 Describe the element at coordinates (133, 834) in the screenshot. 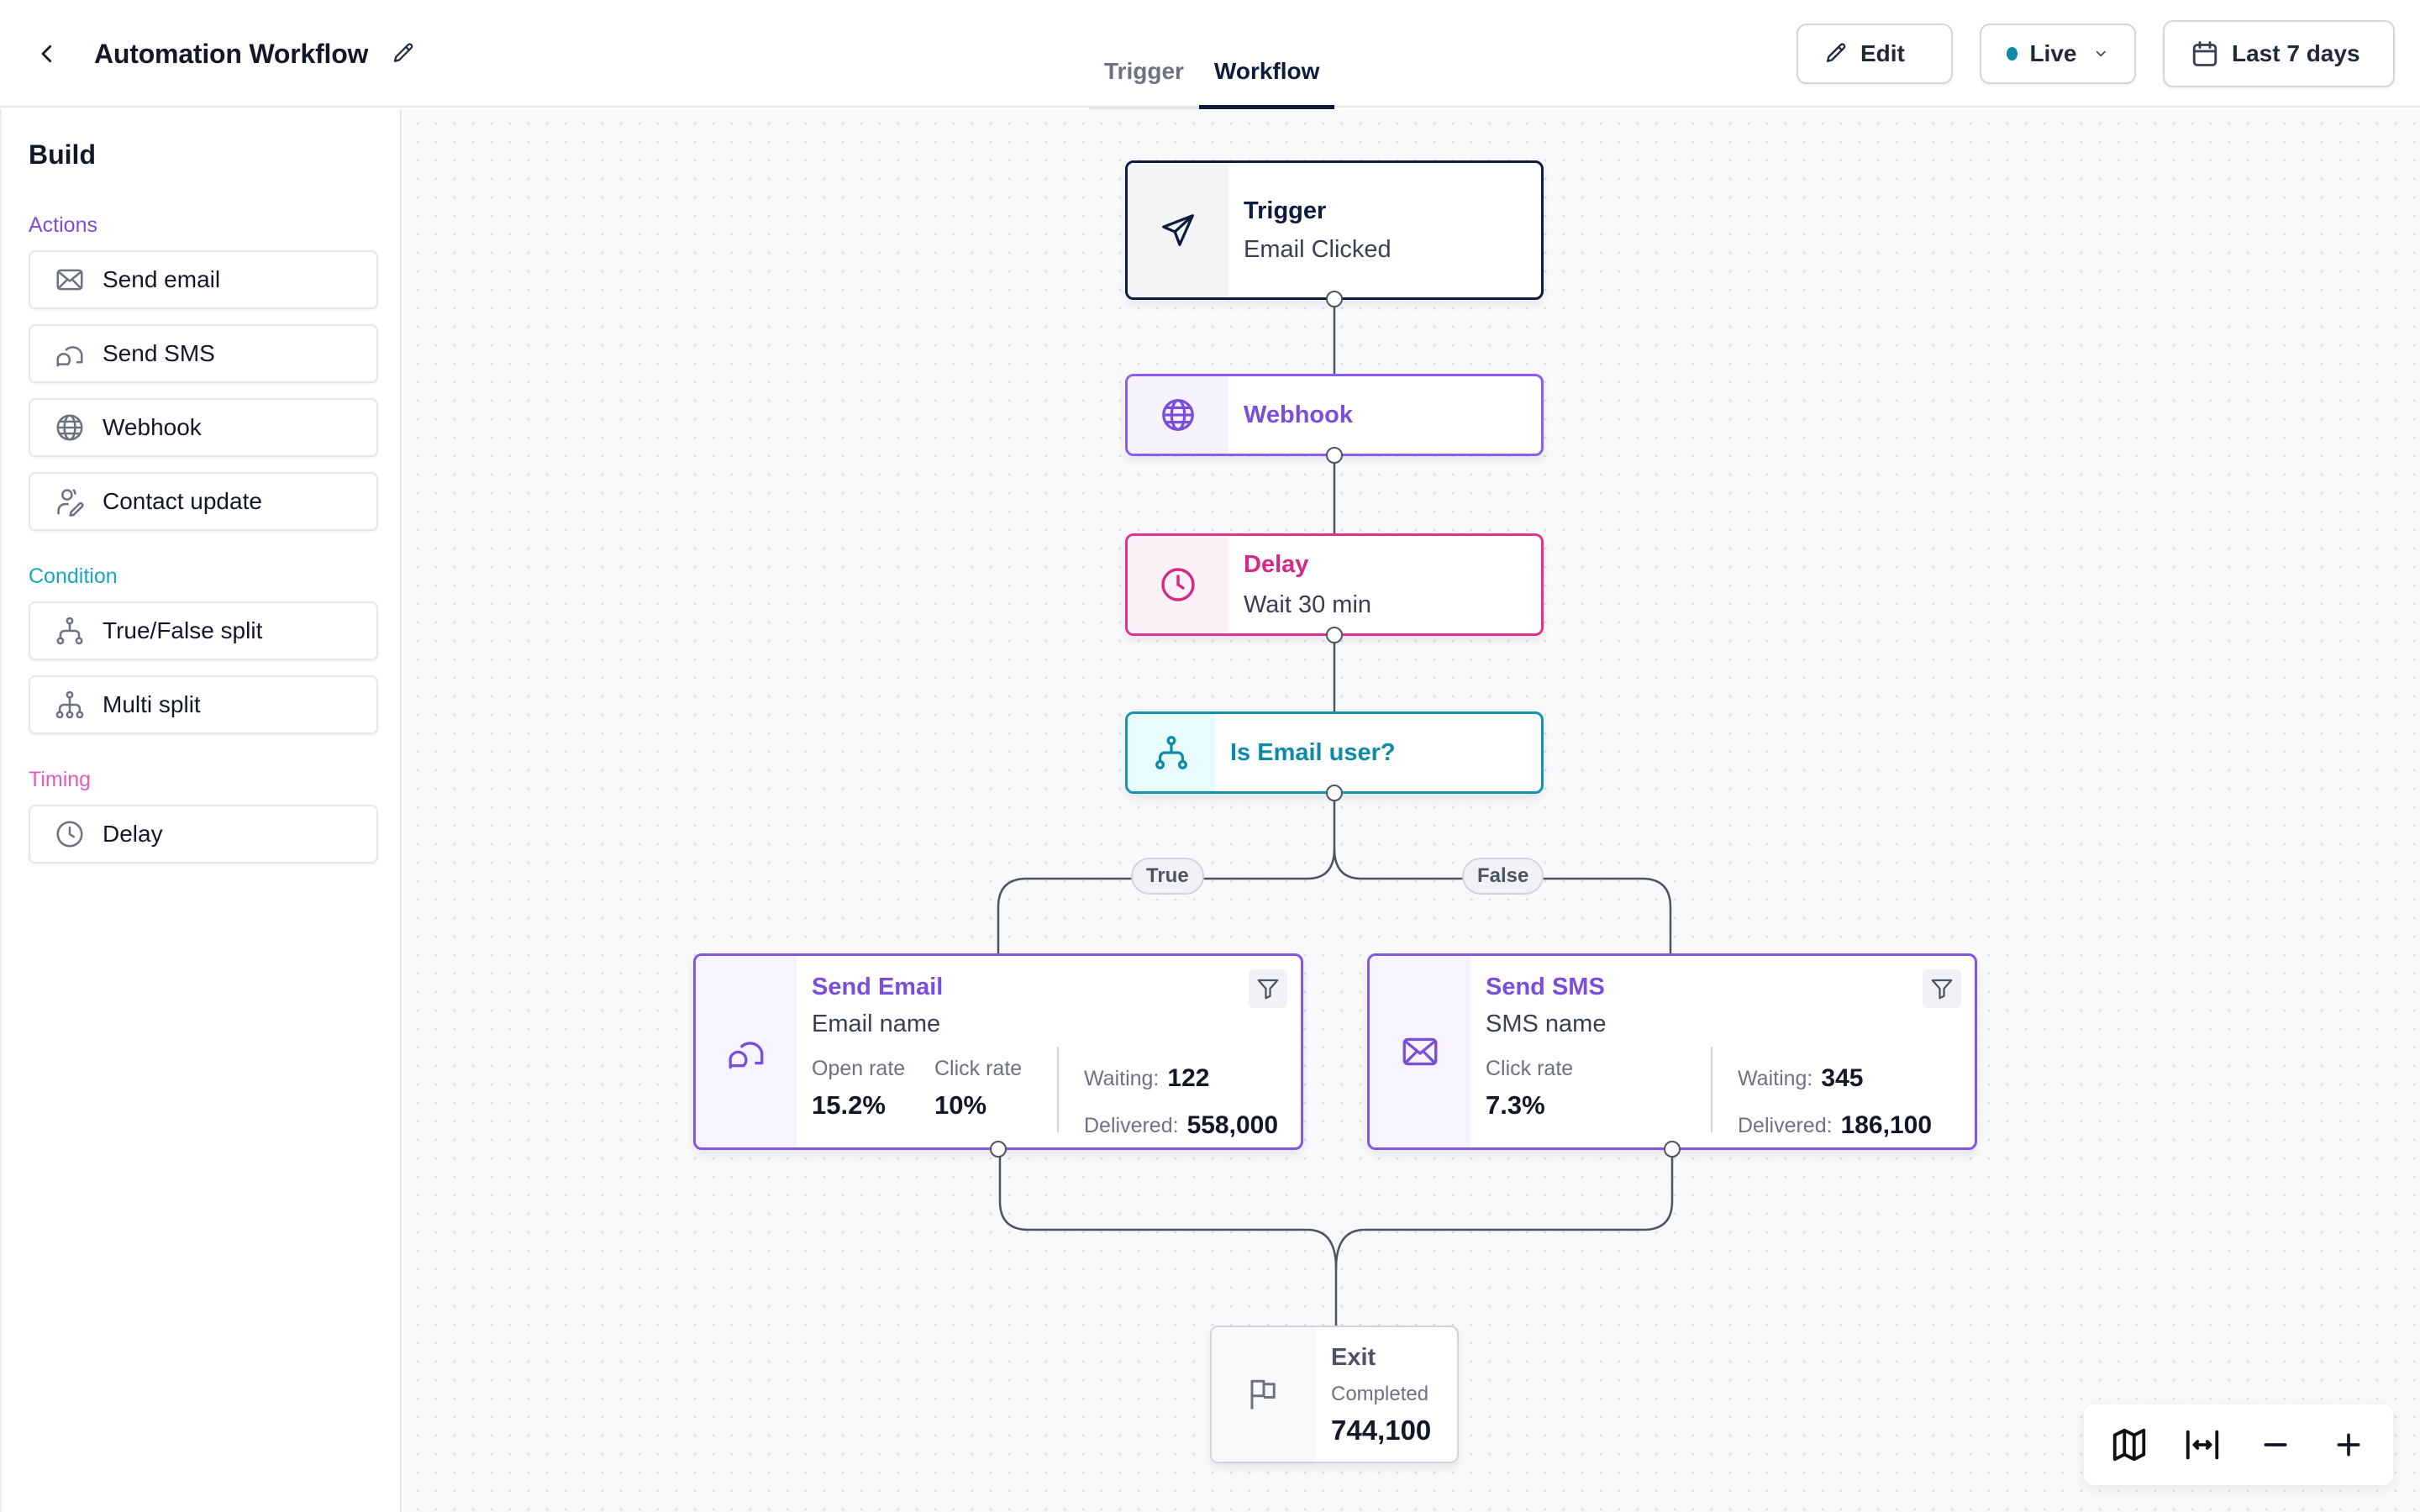

I see `sidebar-item-label: Delay` at that location.